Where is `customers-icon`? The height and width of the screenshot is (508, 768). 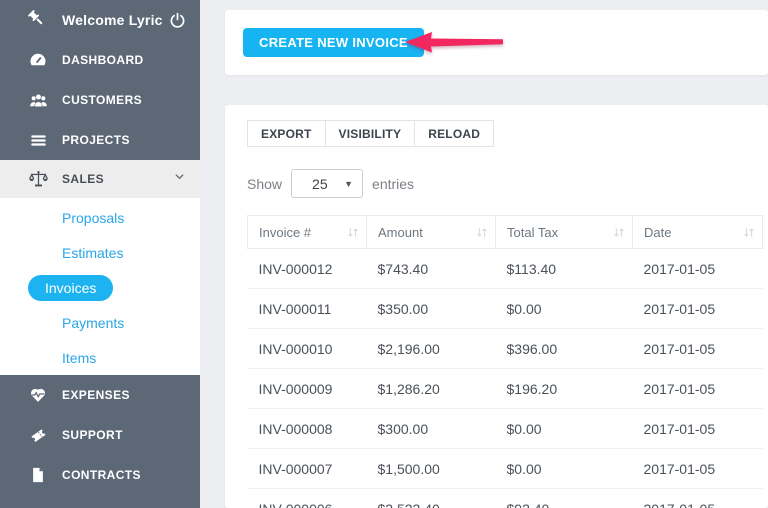
customers-icon is located at coordinates (38, 100).